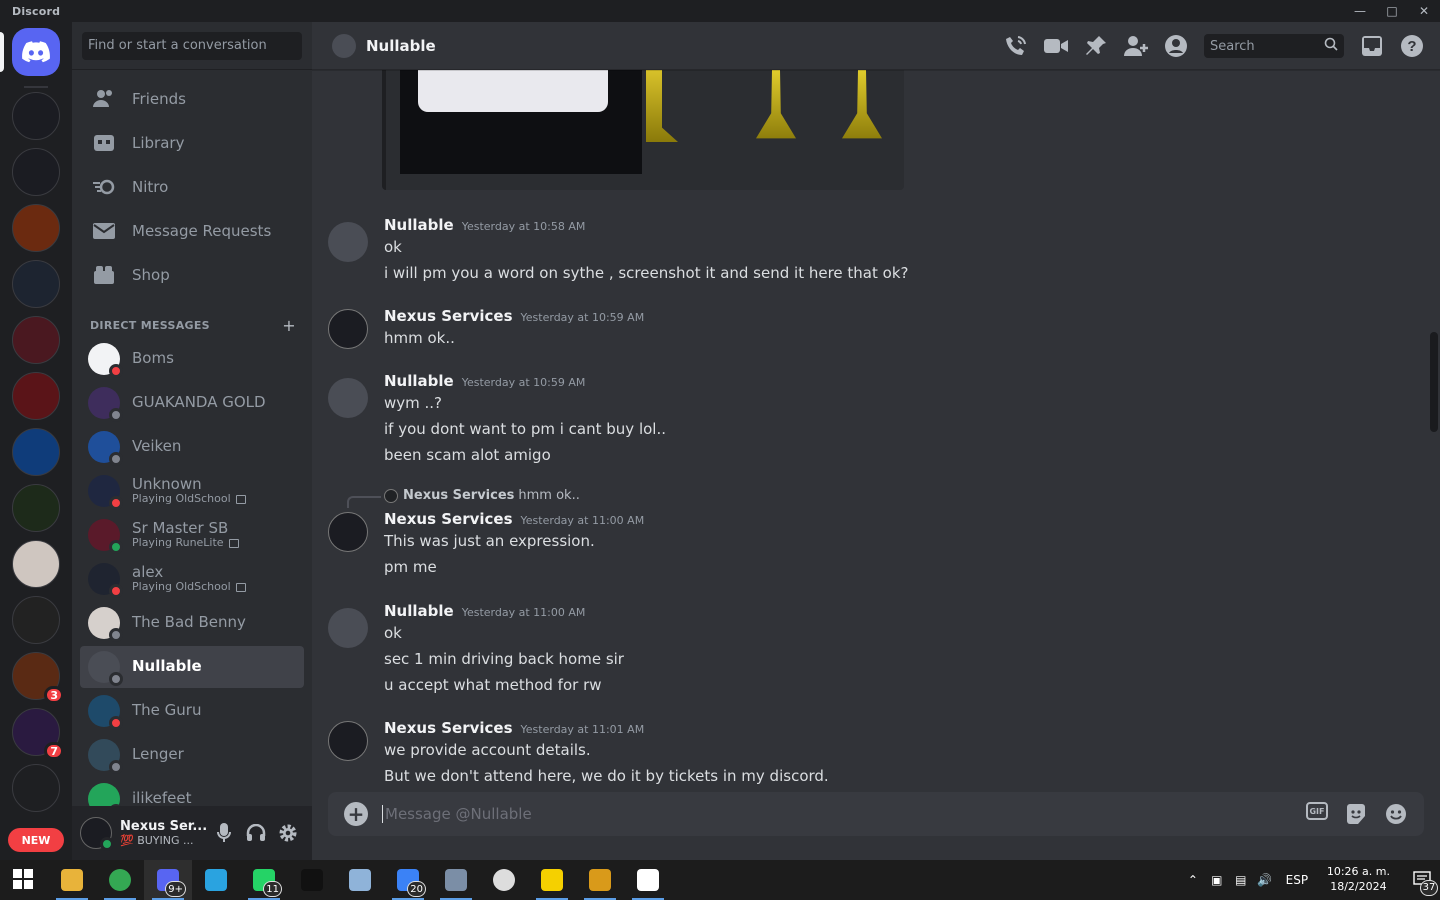  Describe the element at coordinates (192, 579) in the screenshot. I see `dm-item: alex Playing OldSchool` at that location.